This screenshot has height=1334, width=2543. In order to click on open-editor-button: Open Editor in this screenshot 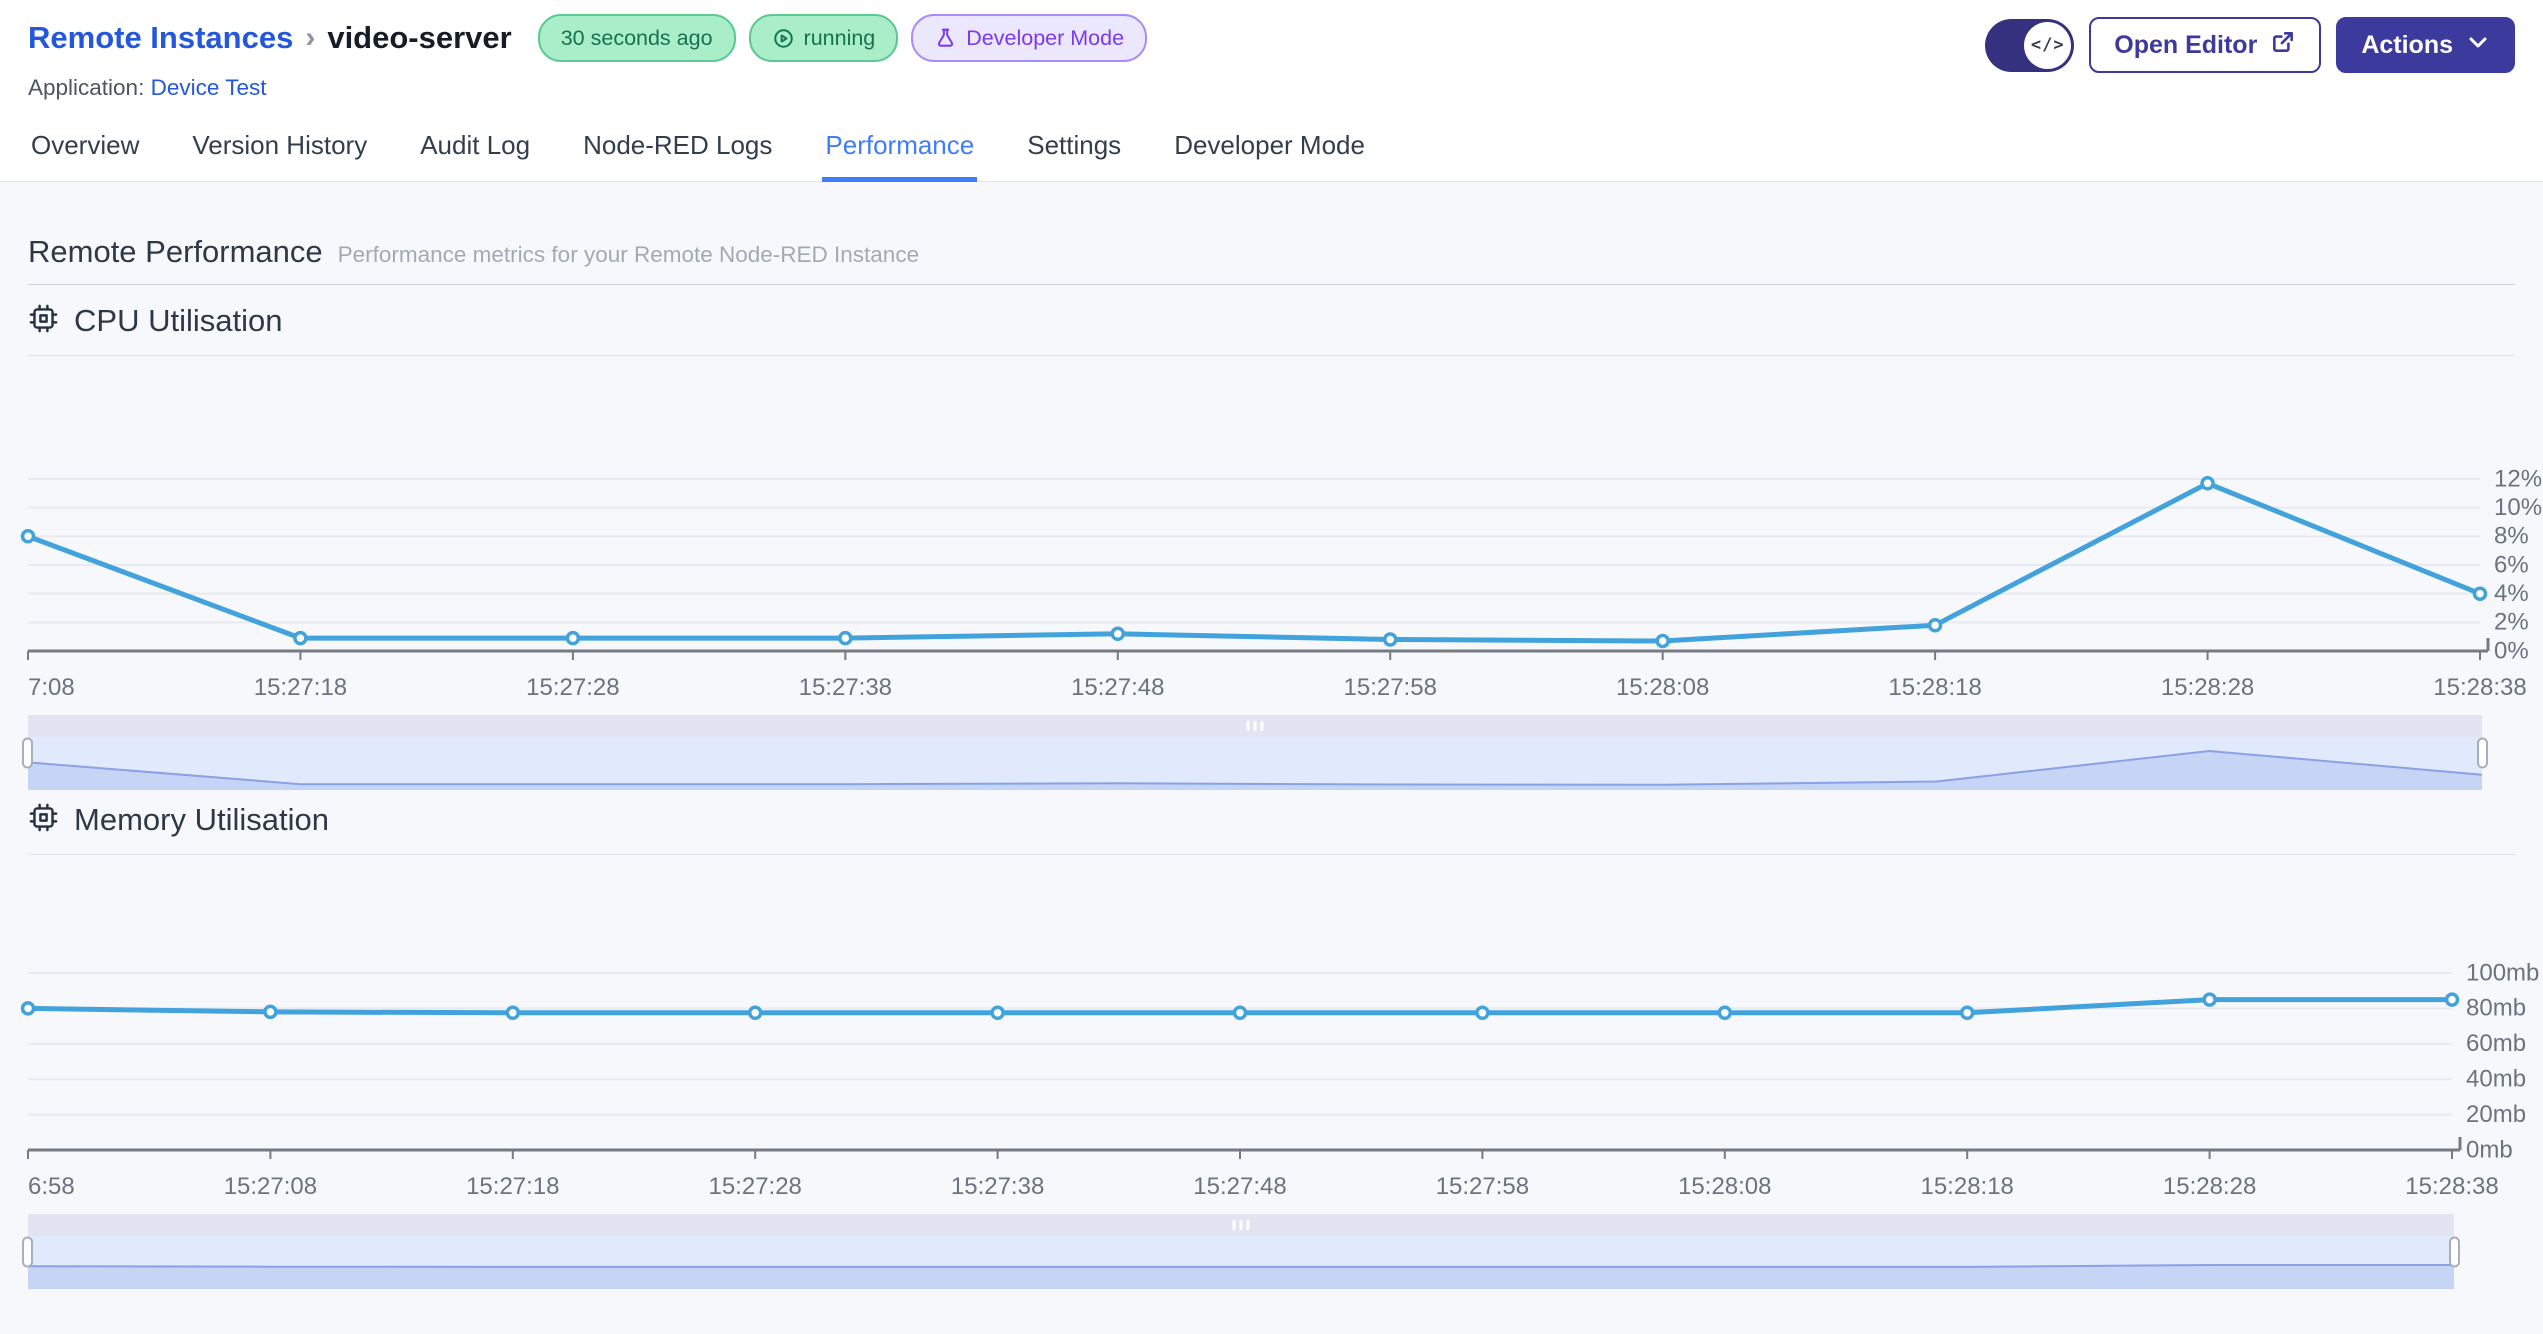, I will do `click(2205, 45)`.